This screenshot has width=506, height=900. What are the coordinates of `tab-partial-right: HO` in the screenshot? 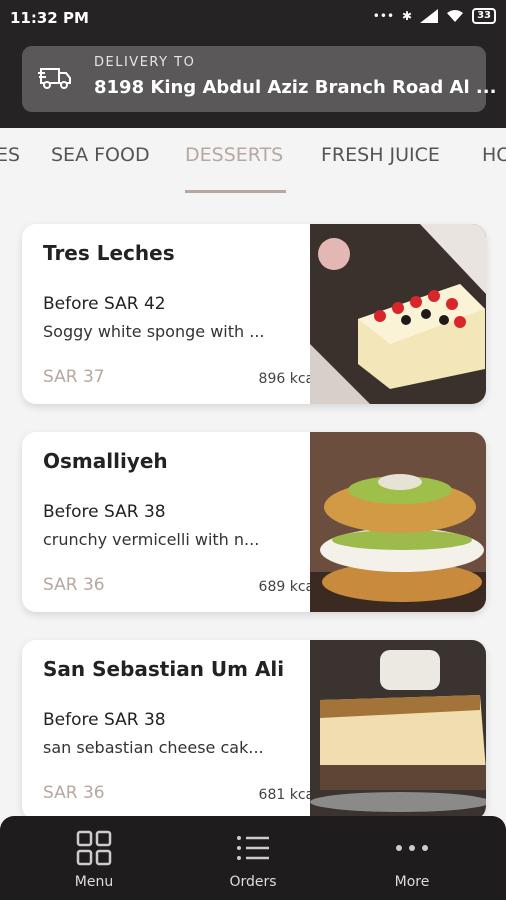 It's located at (494, 155).